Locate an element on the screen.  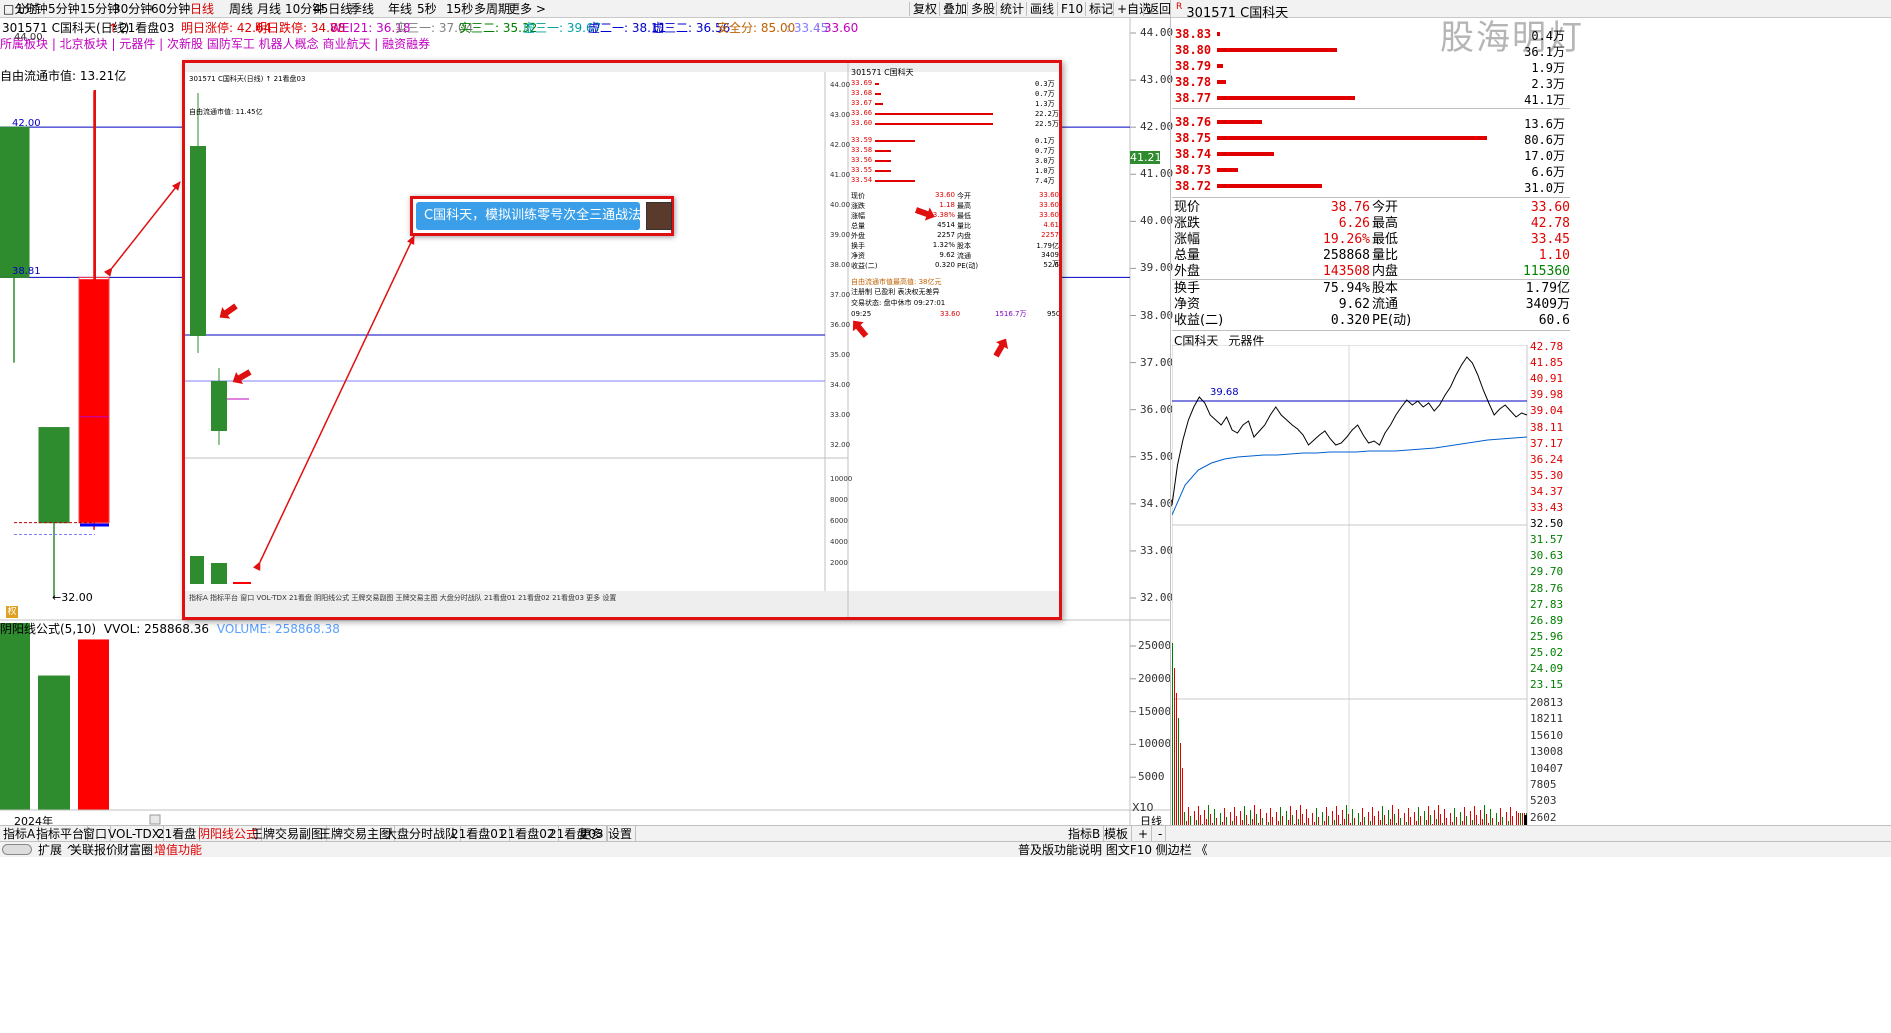
ob-volume: 2.3万 is located at coordinates (1548, 84).